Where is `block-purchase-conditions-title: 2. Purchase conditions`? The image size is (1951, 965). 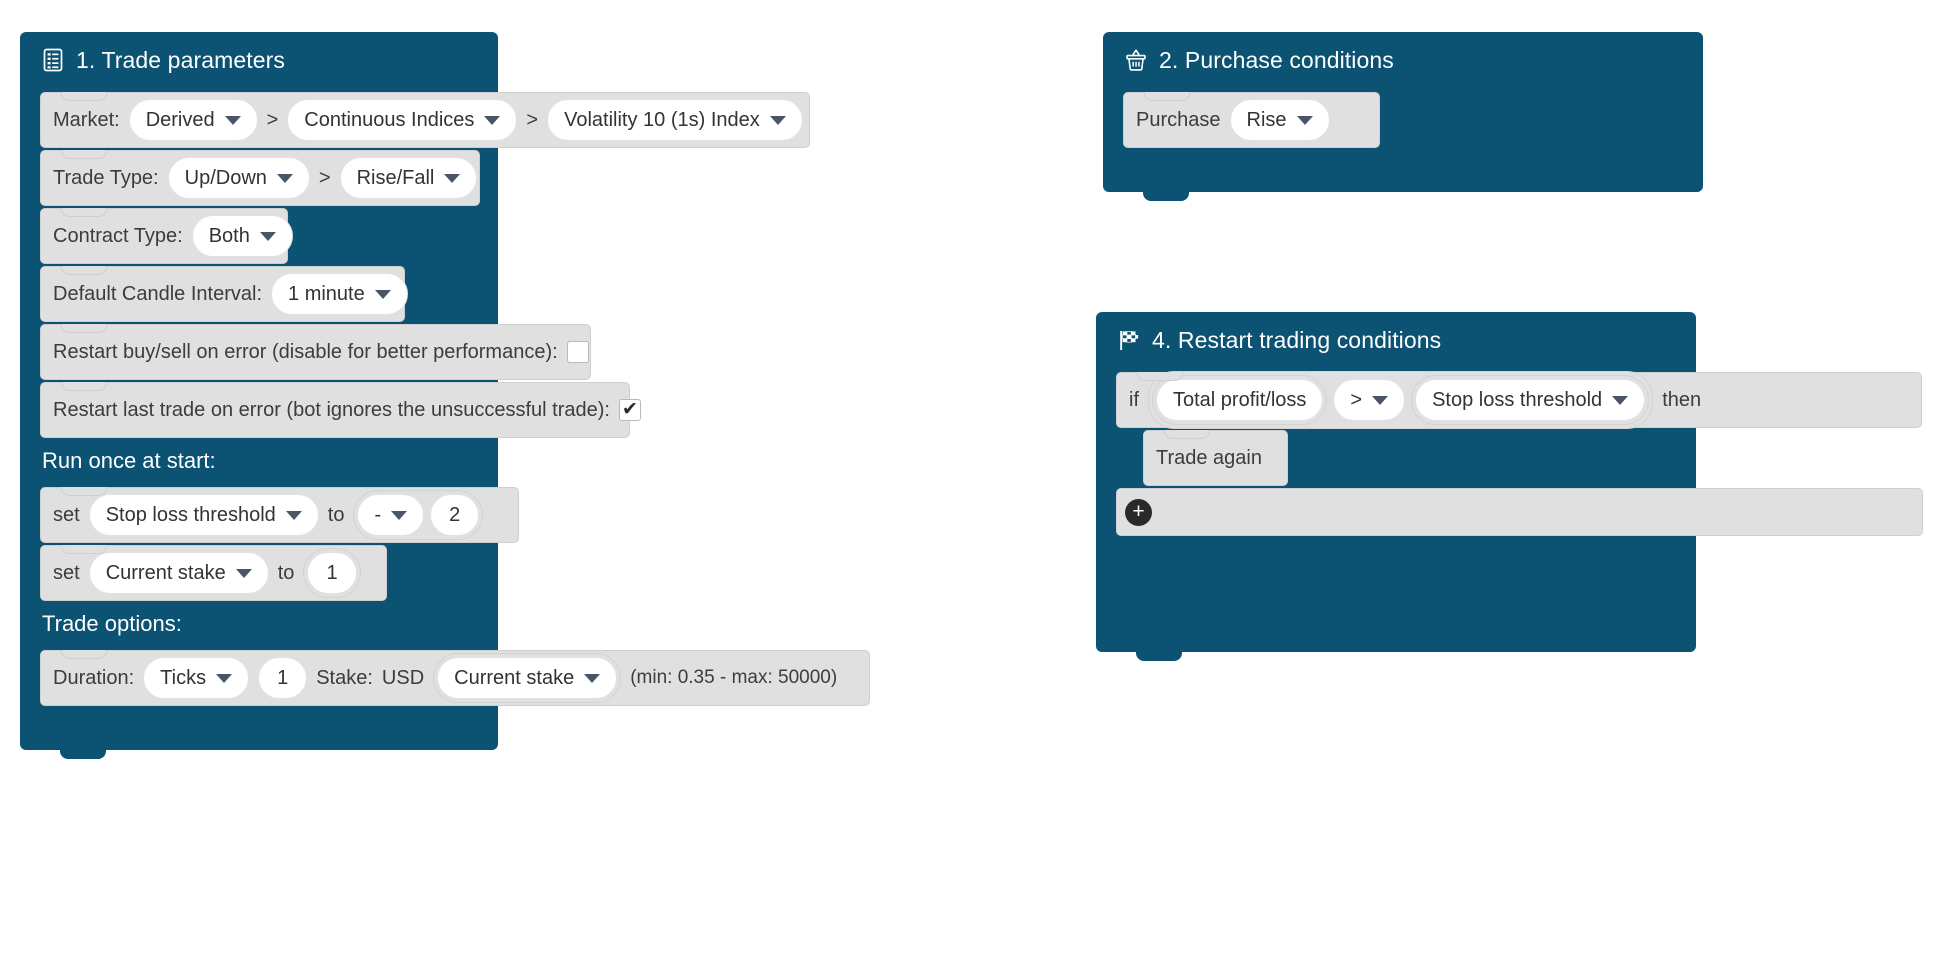
block-purchase-conditions-title: 2. Purchase conditions is located at coordinates (1276, 59).